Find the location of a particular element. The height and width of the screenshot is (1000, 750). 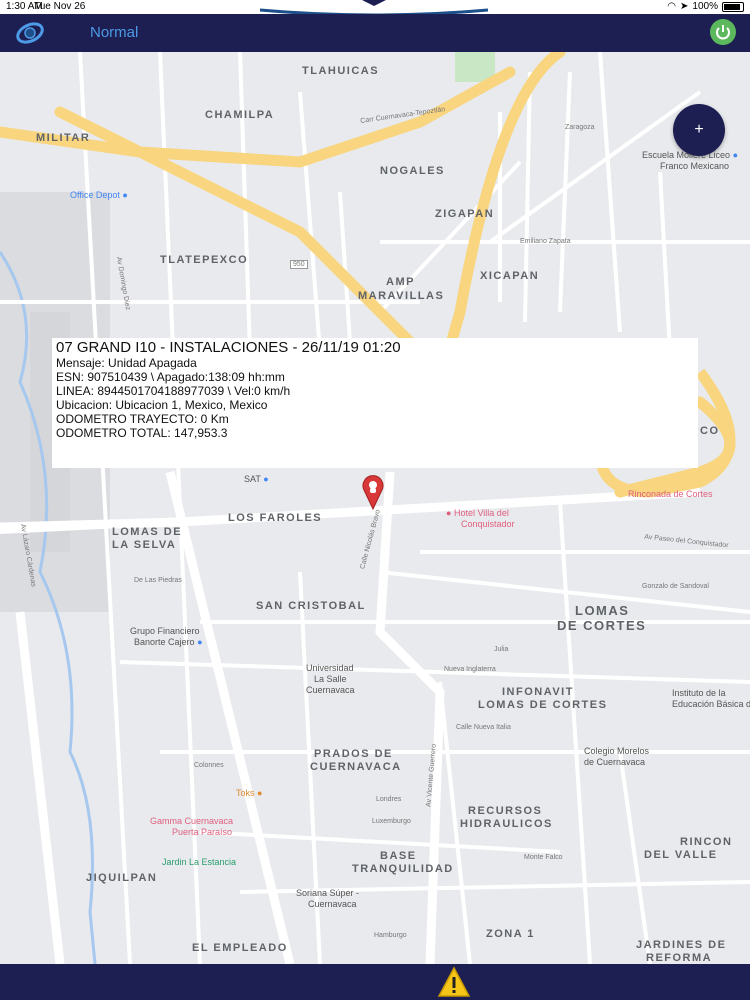

label-tlatepexco: TLATEPEXCO is located at coordinates (204, 260).